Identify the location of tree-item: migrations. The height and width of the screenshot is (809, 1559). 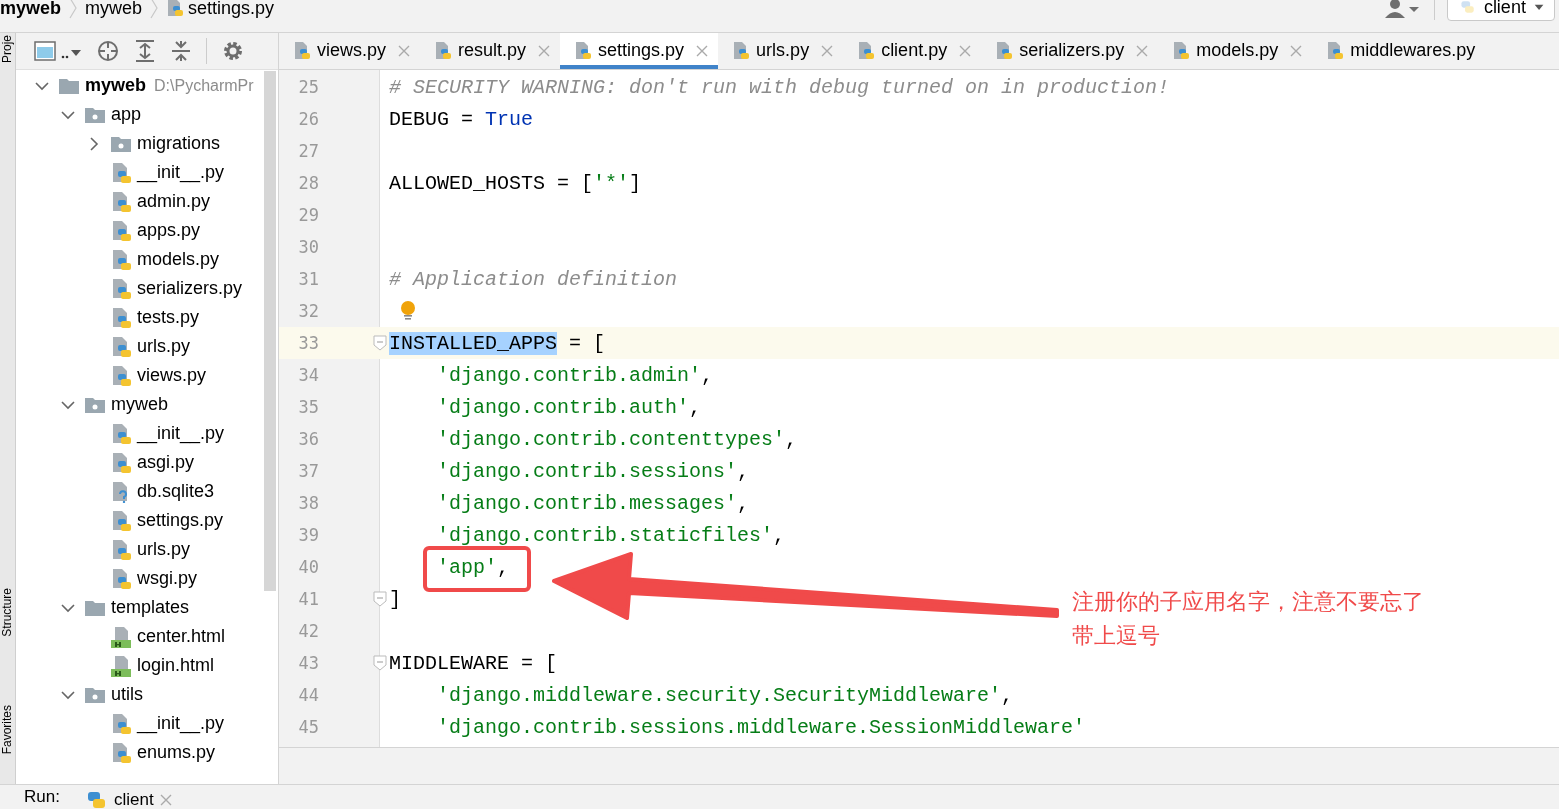
(179, 143).